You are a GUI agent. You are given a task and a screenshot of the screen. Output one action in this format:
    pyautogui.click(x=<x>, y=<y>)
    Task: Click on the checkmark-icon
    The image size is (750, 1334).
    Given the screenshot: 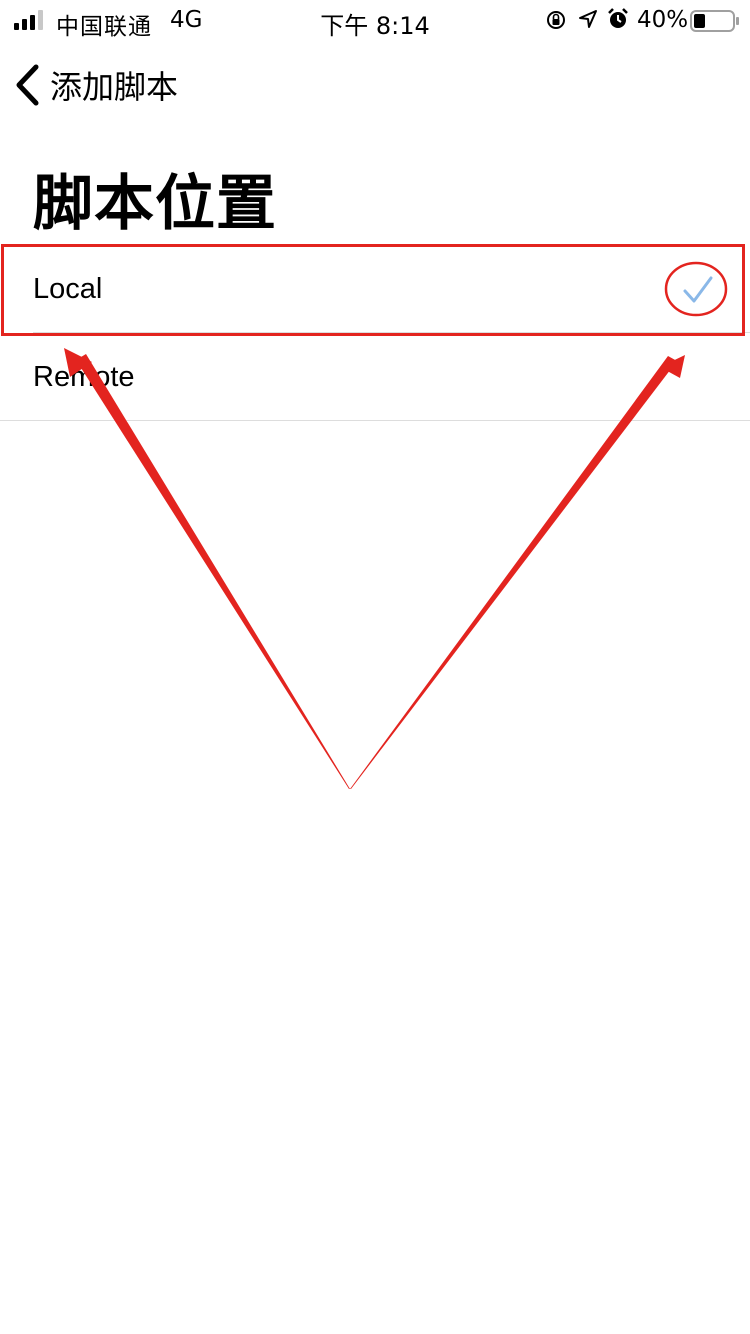 What is the action you would take?
    pyautogui.click(x=698, y=289)
    